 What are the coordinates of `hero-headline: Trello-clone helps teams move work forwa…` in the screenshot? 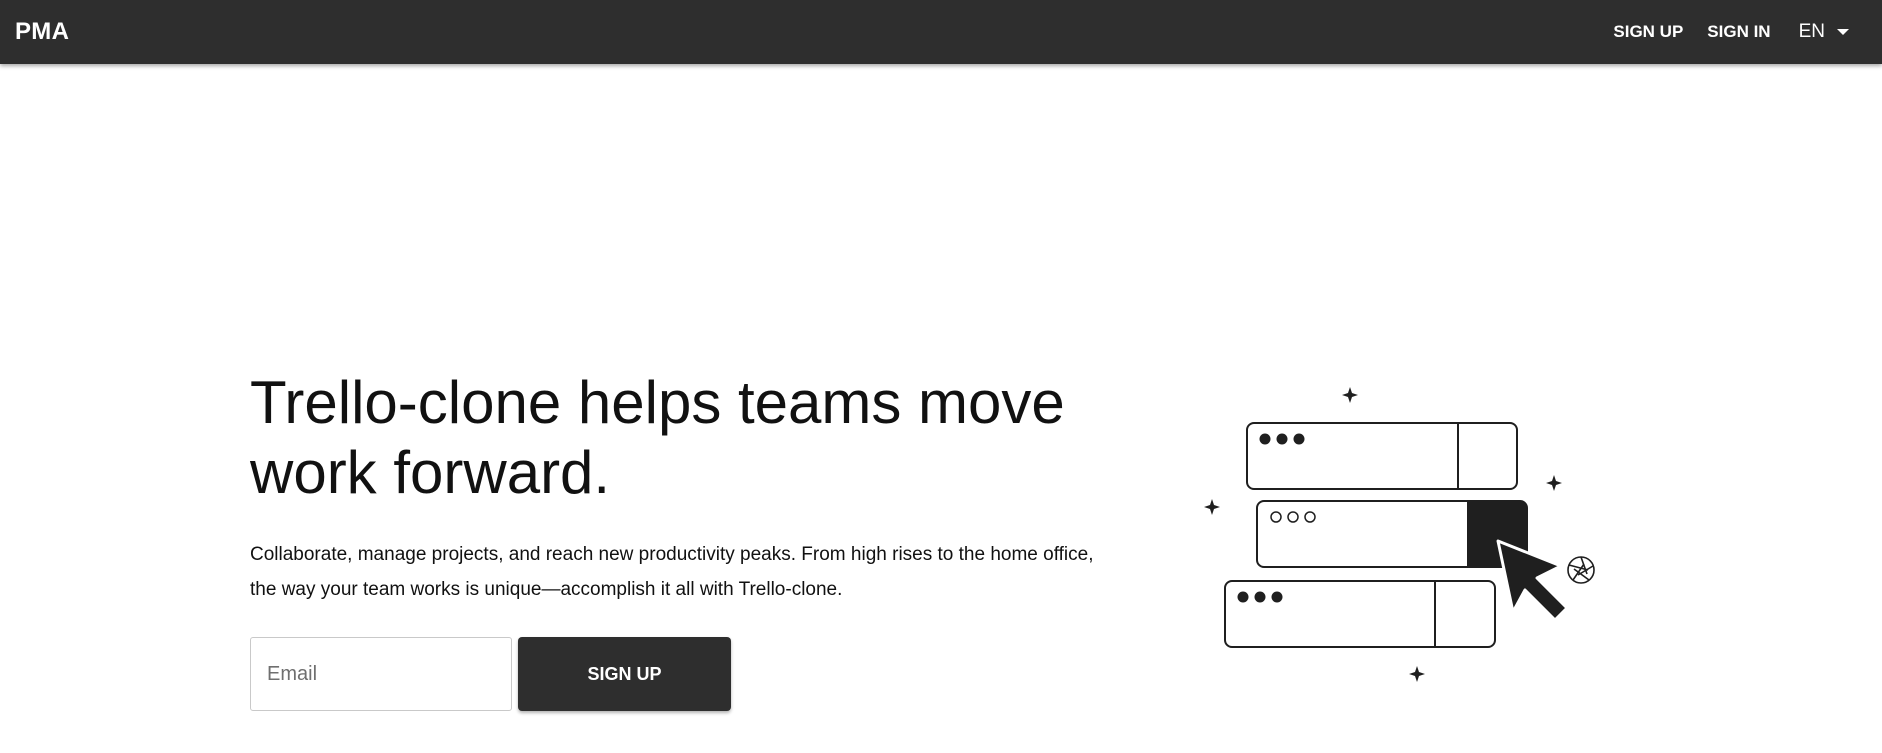 It's located at (700, 438).